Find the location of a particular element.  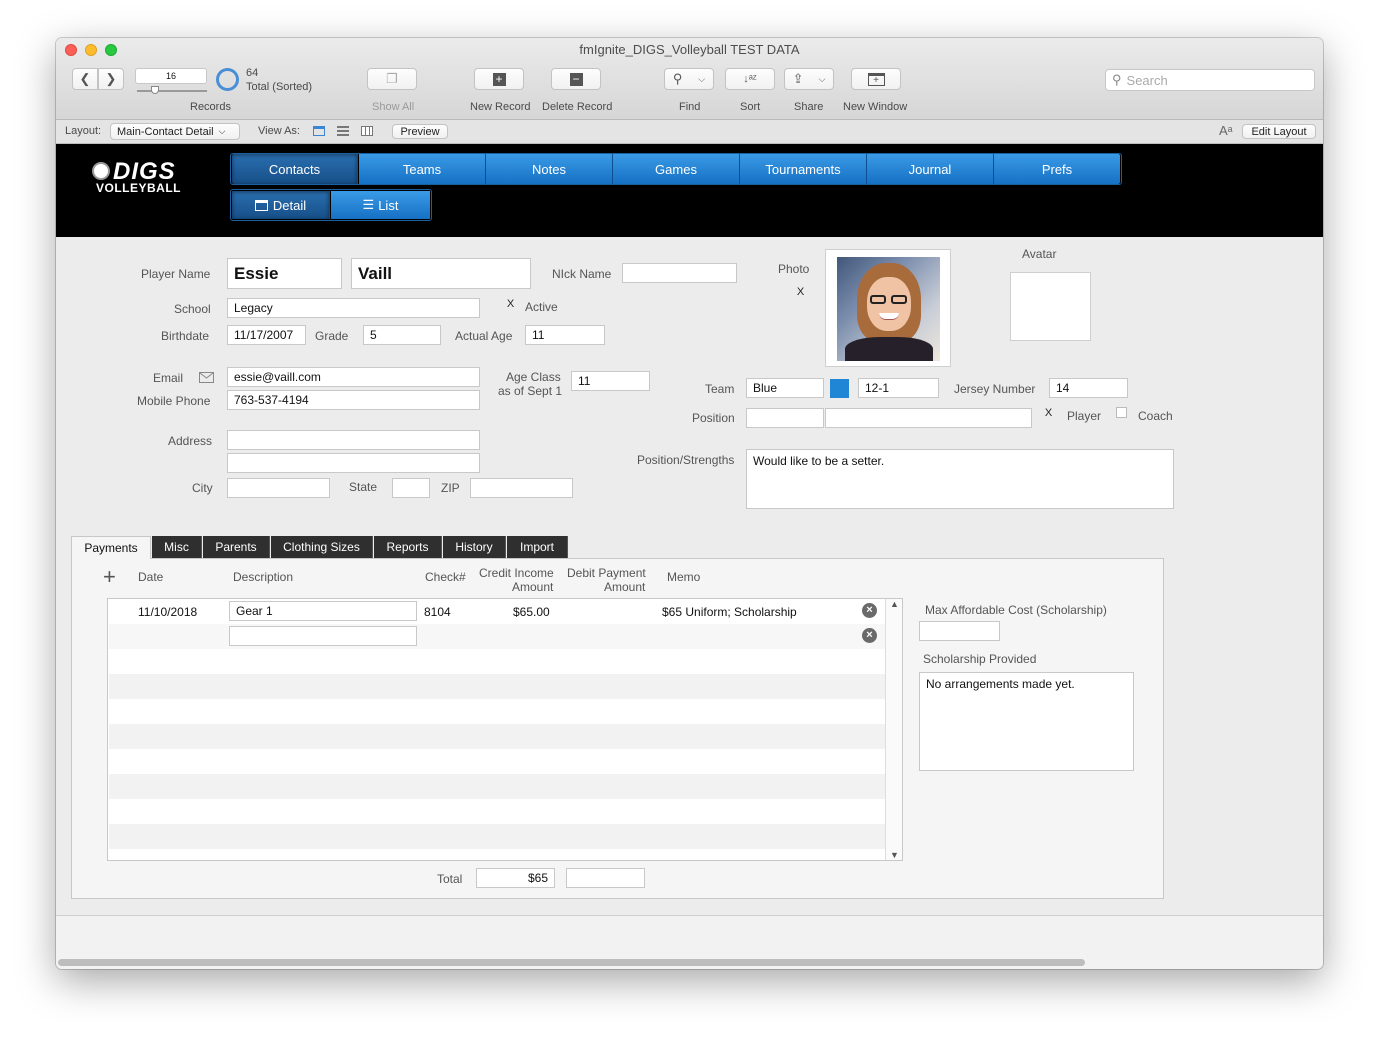

magnifier-icon: ⚲ is located at coordinates (677, 78).